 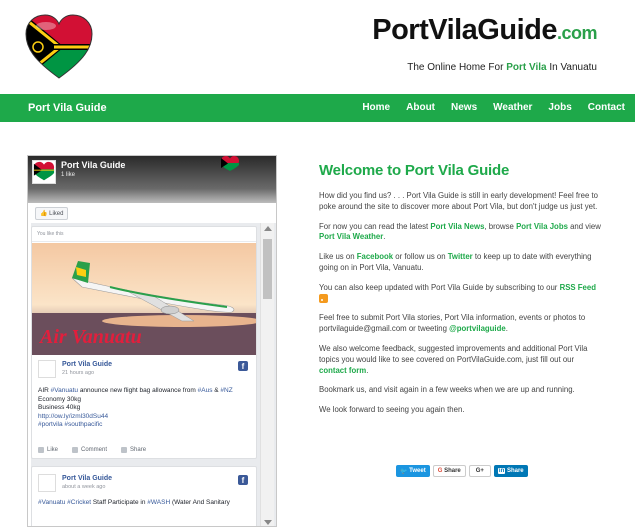 What do you see at coordinates (502, 67) in the screenshot?
I see `site-tagline: The Online Home For Port Vila In Vanuatu` at bounding box center [502, 67].